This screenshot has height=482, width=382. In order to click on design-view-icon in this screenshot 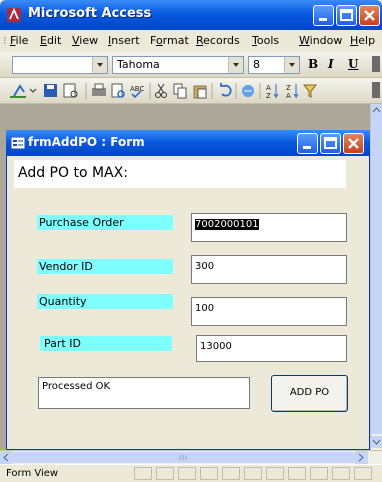, I will do `click(18, 91)`.